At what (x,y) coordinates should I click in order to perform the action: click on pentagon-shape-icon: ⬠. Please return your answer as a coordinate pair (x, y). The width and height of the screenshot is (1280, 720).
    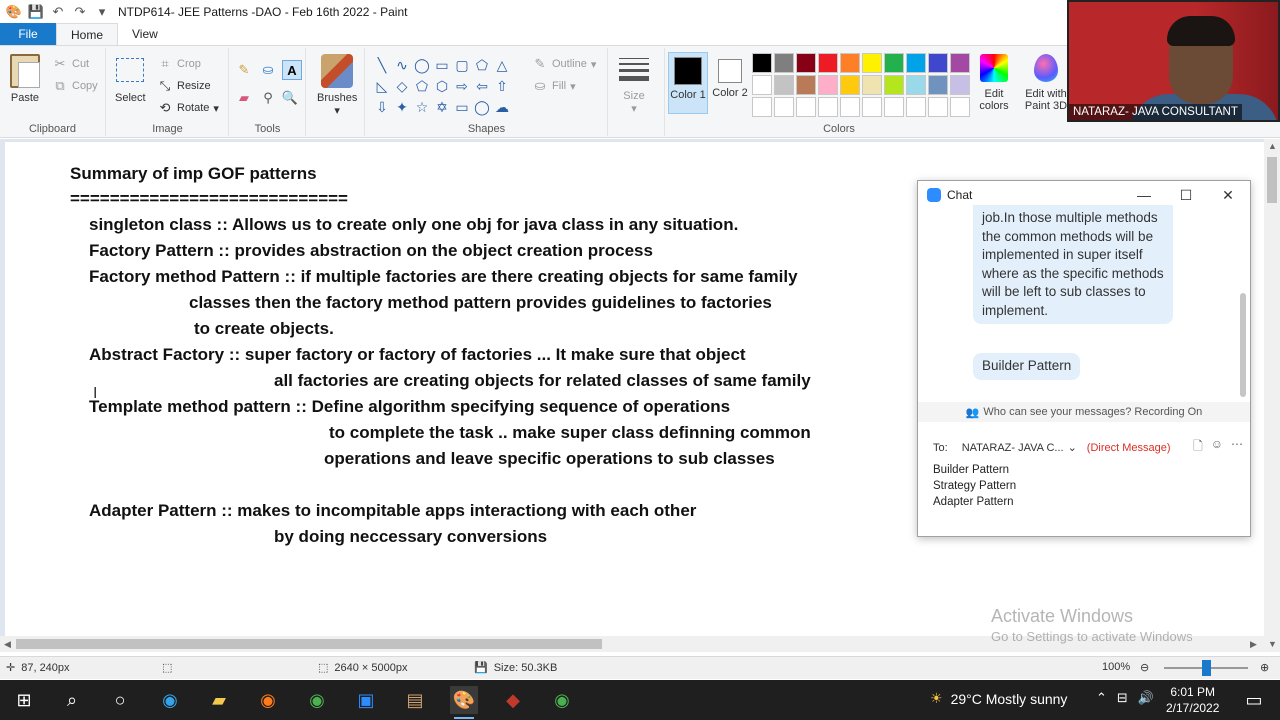
    Looking at the image, I should click on (422, 86).